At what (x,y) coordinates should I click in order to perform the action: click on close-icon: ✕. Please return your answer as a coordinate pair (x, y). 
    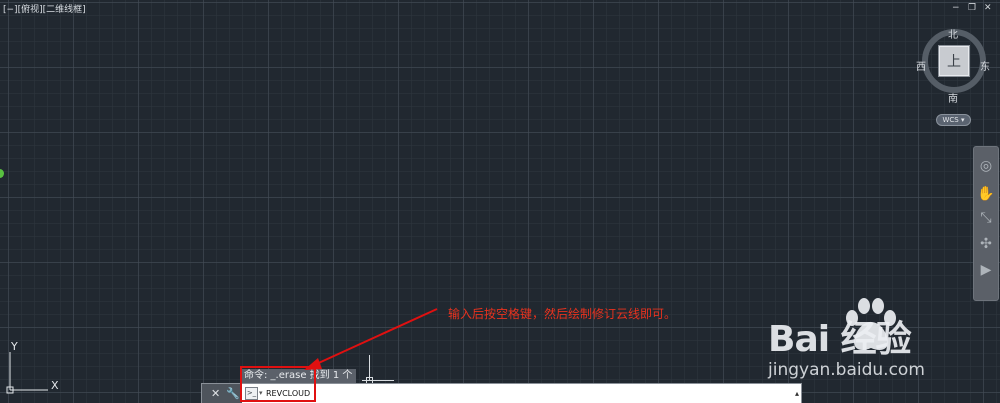
    Looking at the image, I should click on (988, 8).